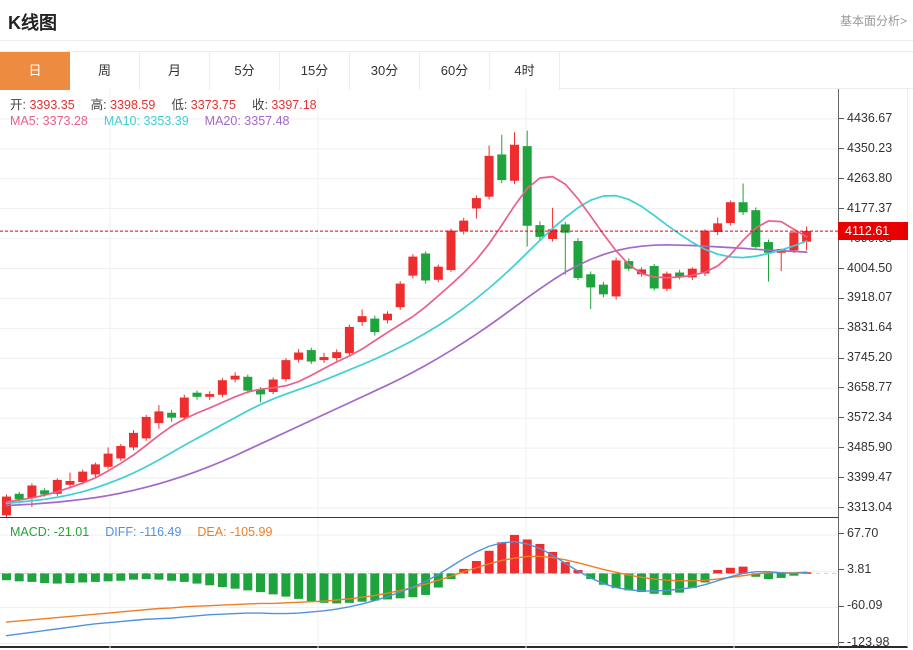 This screenshot has height=650, width=913. Describe the element at coordinates (235, 532) in the screenshot. I see `macd-item-2: DEA: -105.99` at that location.